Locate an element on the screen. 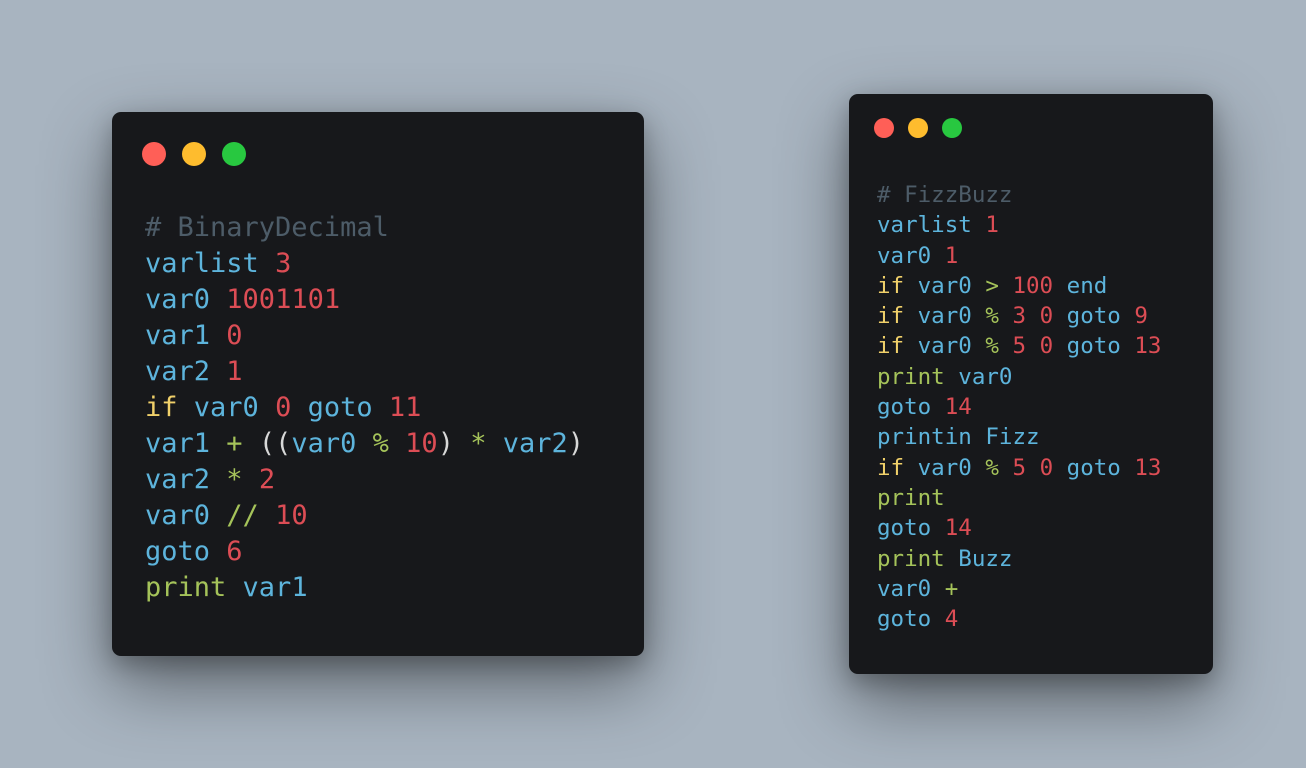  code-line: # BinaryDecimal is located at coordinates (394, 228).